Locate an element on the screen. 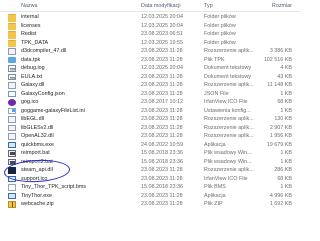 Image resolution: width=320 pixels, height=241 pixels. file-row-3: TPK_DATA 12.03.2025 19:55 Folder plików is located at coordinates (150, 43).